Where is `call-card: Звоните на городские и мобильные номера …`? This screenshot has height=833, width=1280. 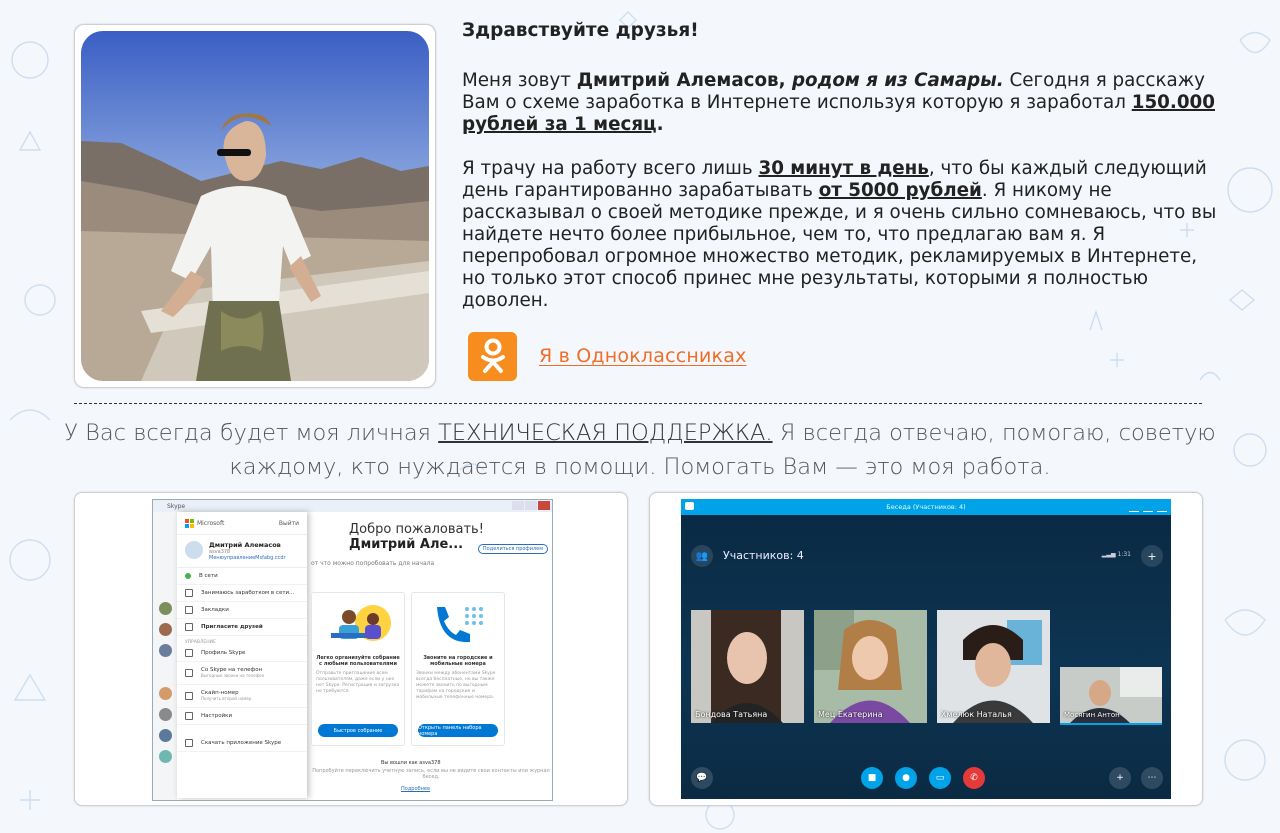 call-card: Звоните на городские и мобильные номера … is located at coordinates (458, 669).